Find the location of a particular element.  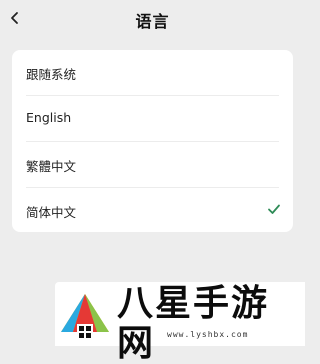

checkmark-icon is located at coordinates (274, 209).